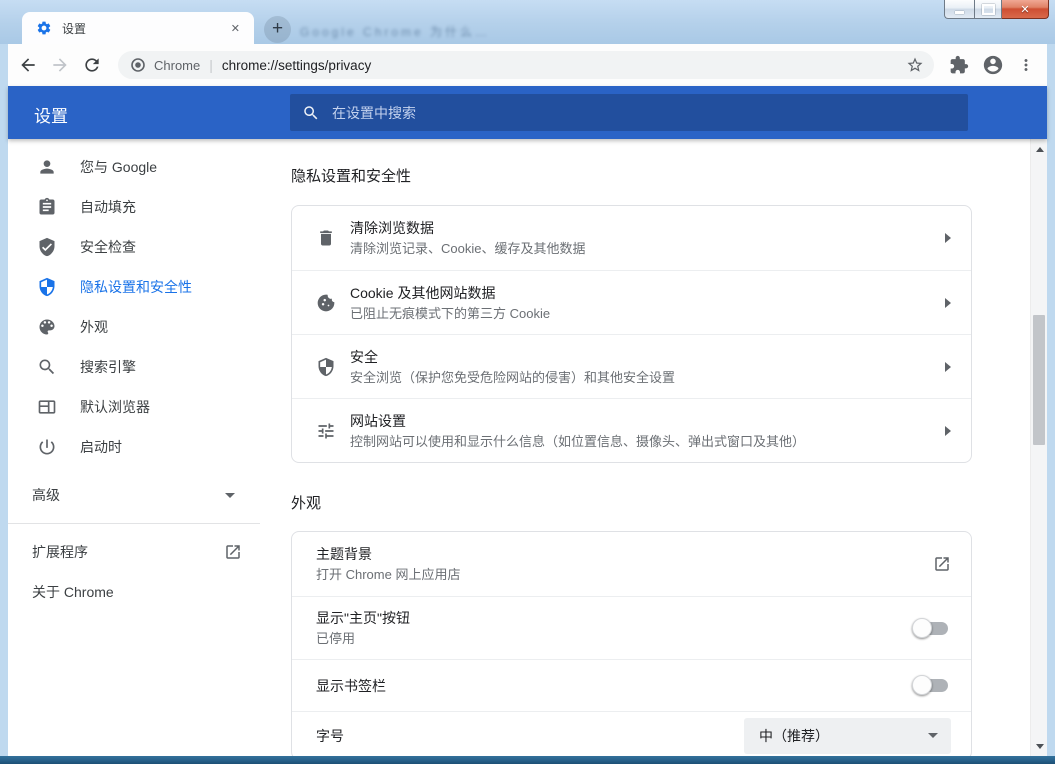 This screenshot has height=764, width=1055. Describe the element at coordinates (47, 206) in the screenshot. I see `autofill-icon` at that location.